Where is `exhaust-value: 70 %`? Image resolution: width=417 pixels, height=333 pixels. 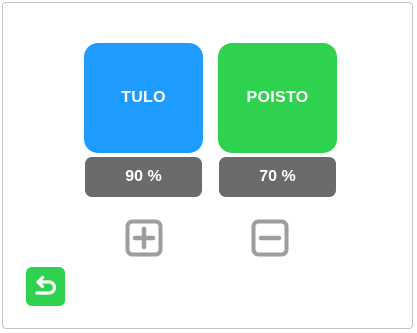 exhaust-value: 70 % is located at coordinates (277, 176).